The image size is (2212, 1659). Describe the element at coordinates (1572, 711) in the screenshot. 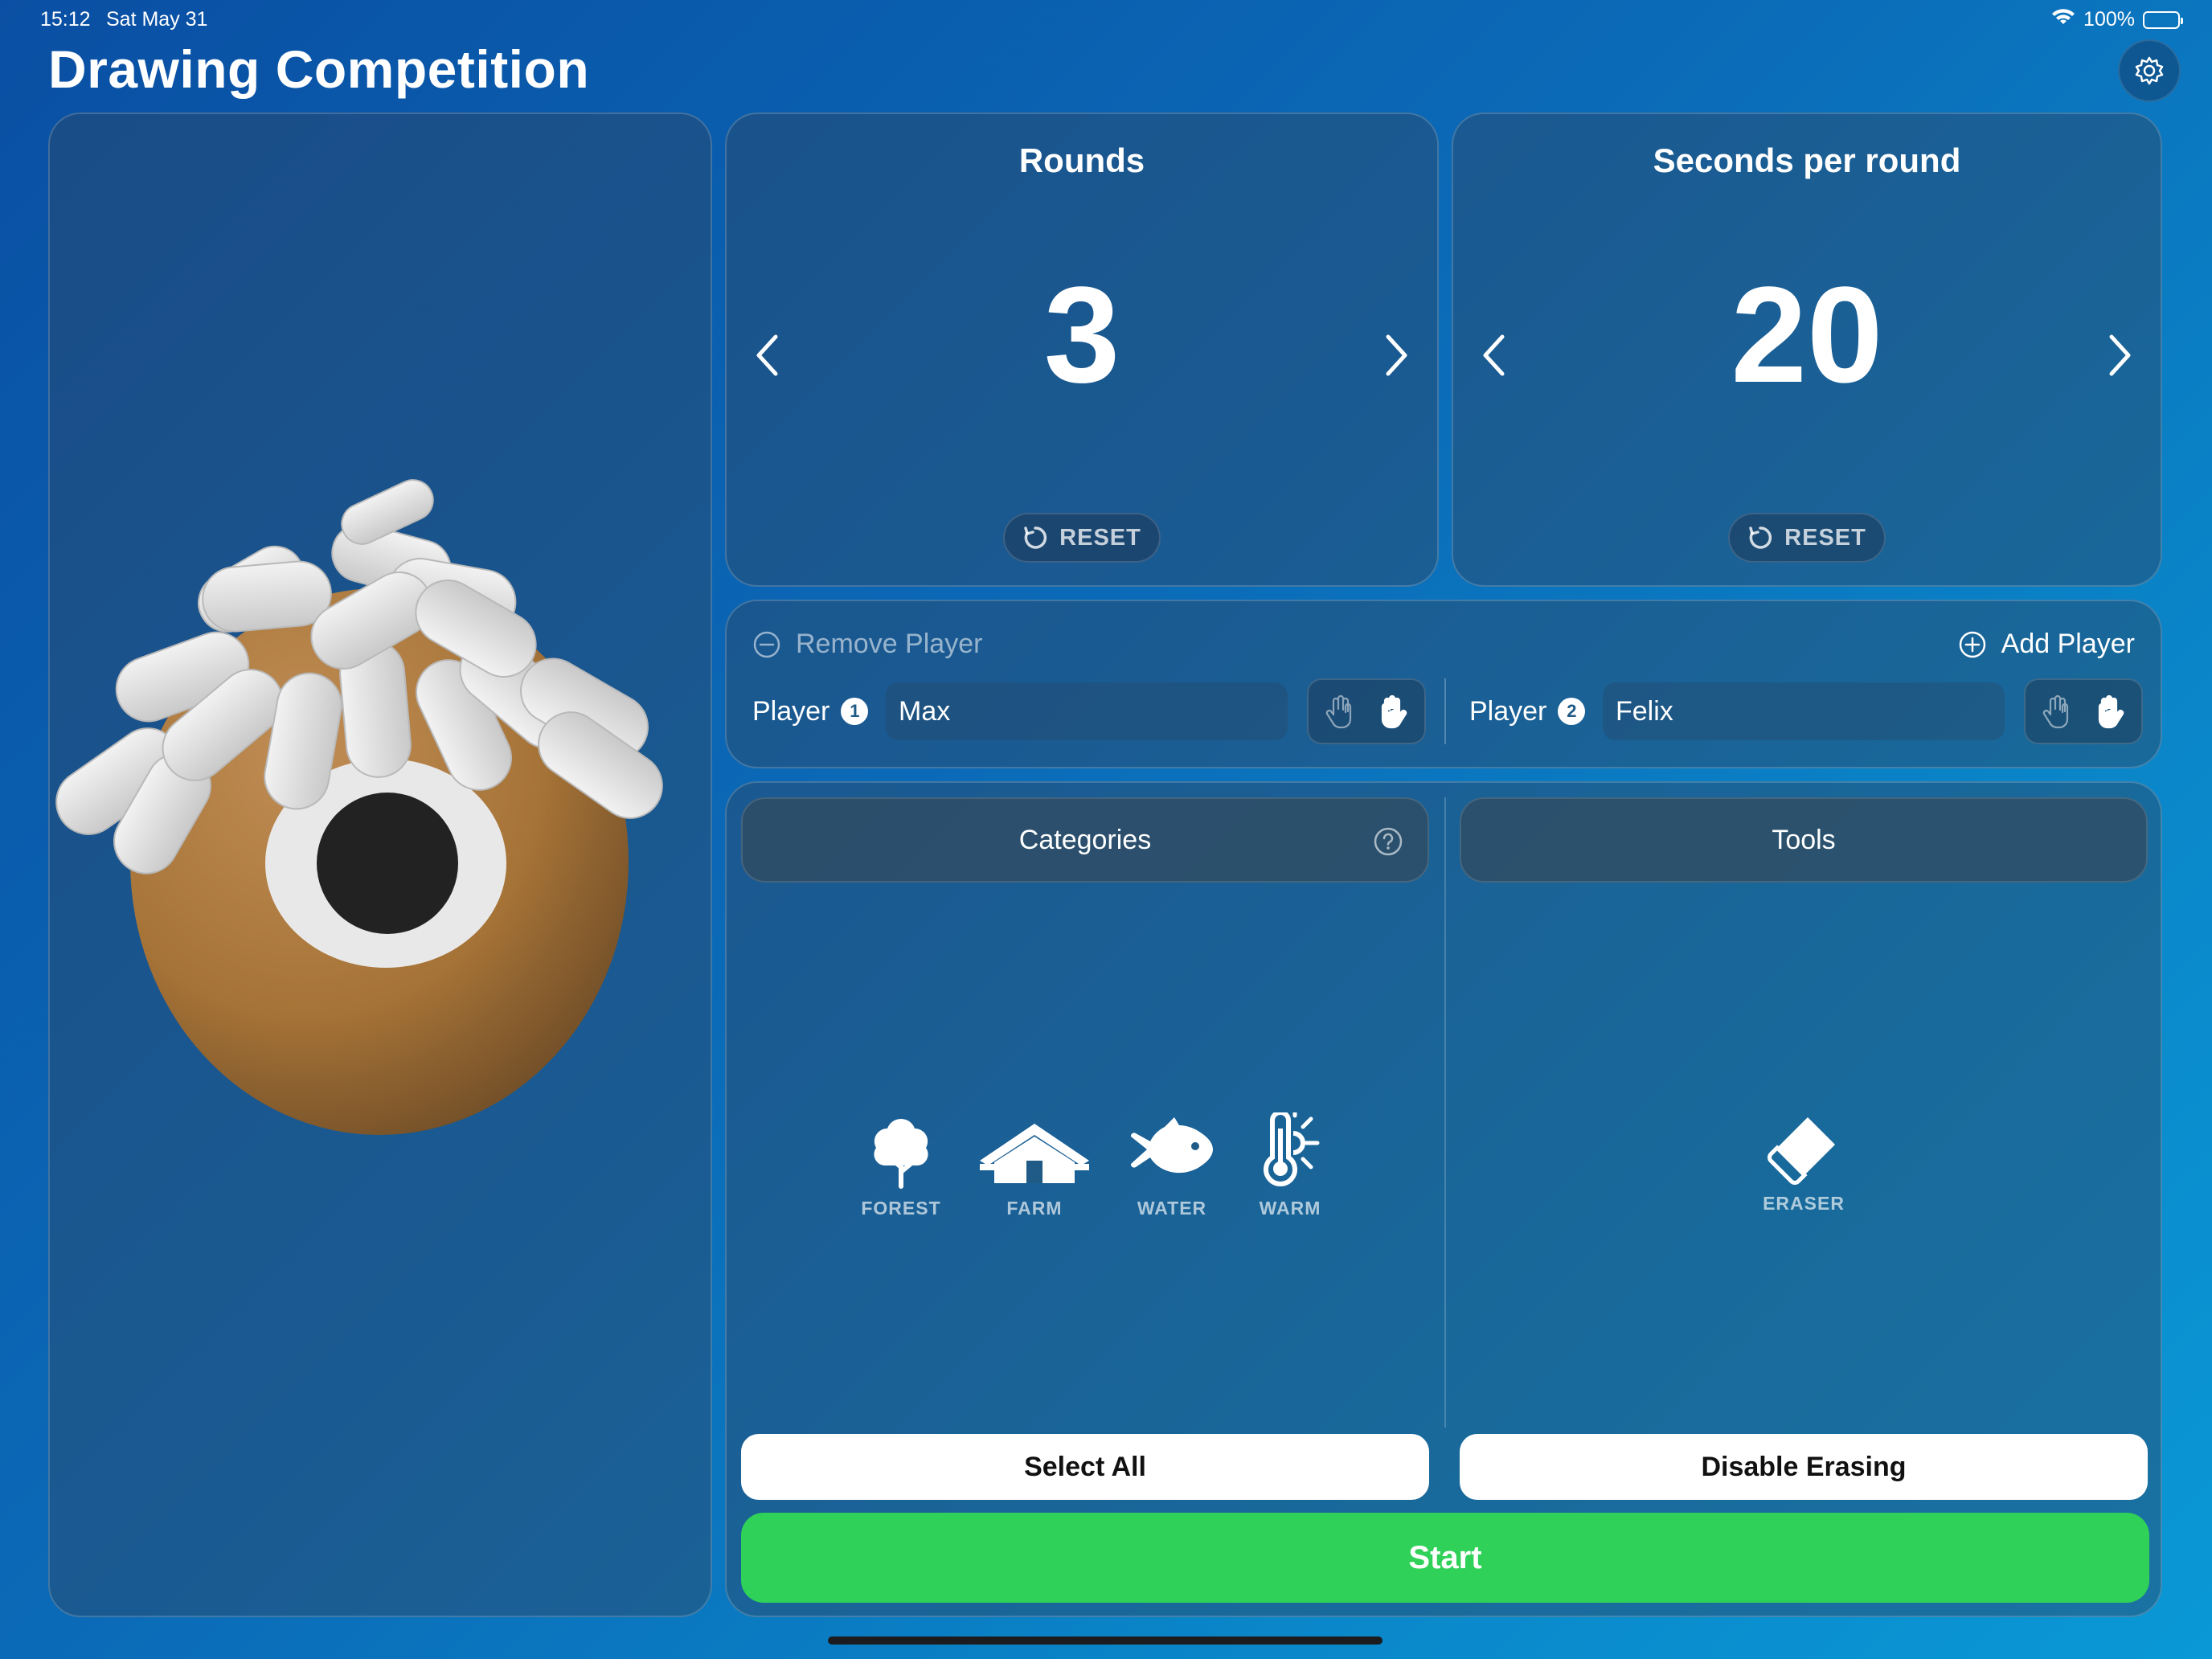

I see `player-number-badge: 2` at that location.